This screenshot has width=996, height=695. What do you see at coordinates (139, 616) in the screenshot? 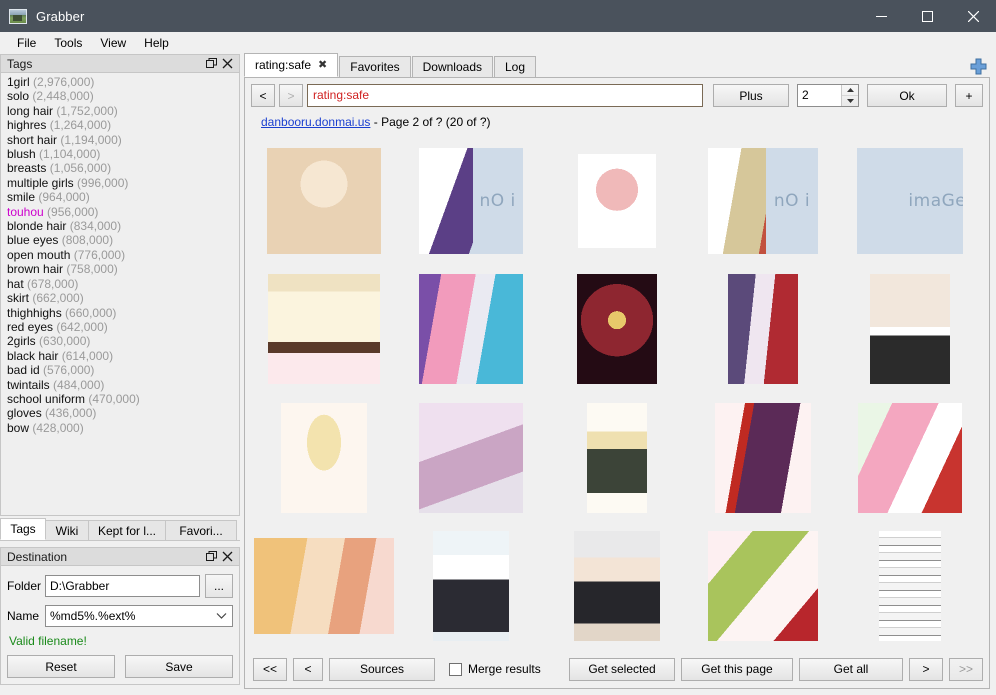
I see `filename-combobox: %md5%.%ext%` at bounding box center [139, 616].